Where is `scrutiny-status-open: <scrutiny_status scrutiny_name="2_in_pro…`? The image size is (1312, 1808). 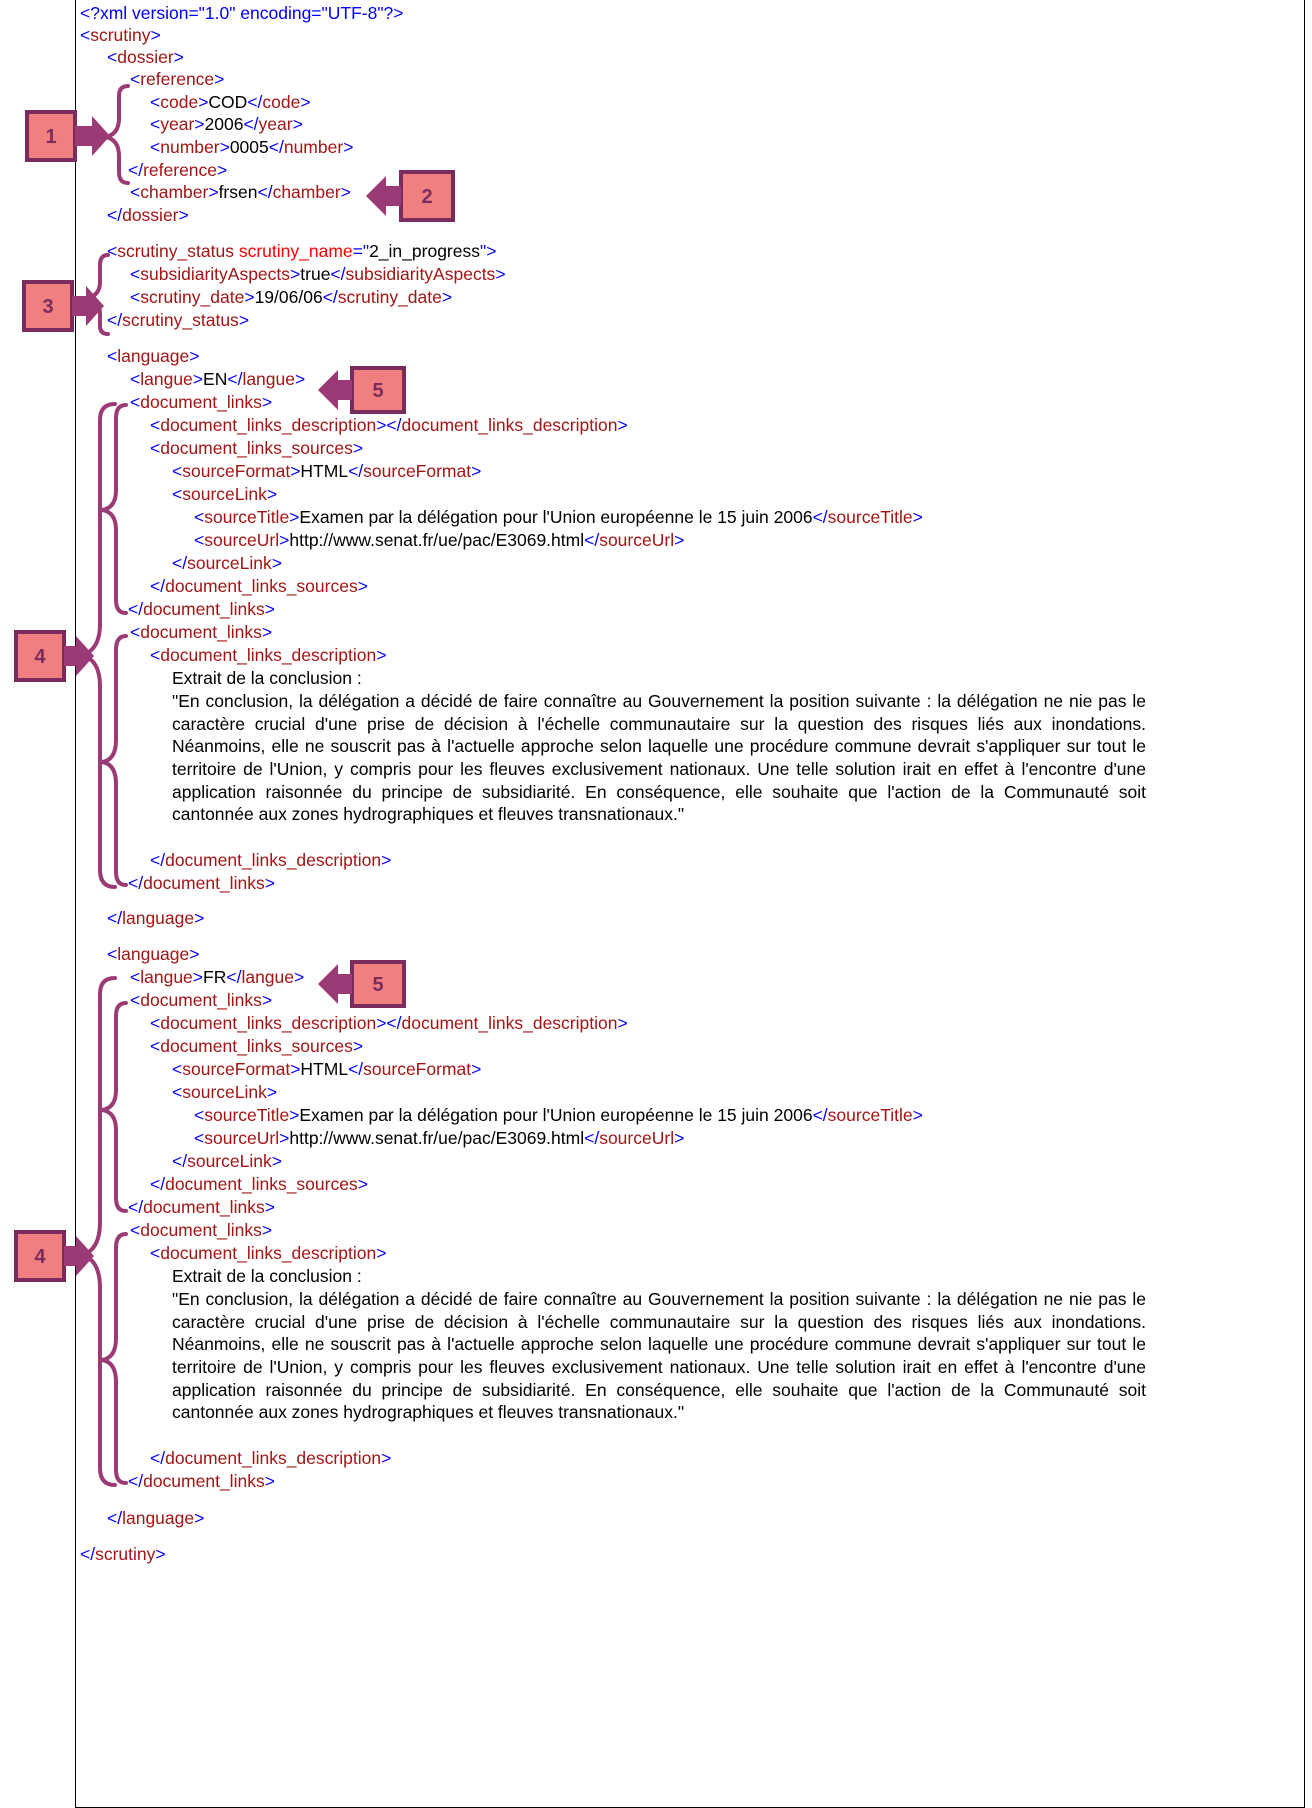 scrutiny-status-open: <scrutiny_status scrutiny_name="2_in_pro… is located at coordinates (302, 251).